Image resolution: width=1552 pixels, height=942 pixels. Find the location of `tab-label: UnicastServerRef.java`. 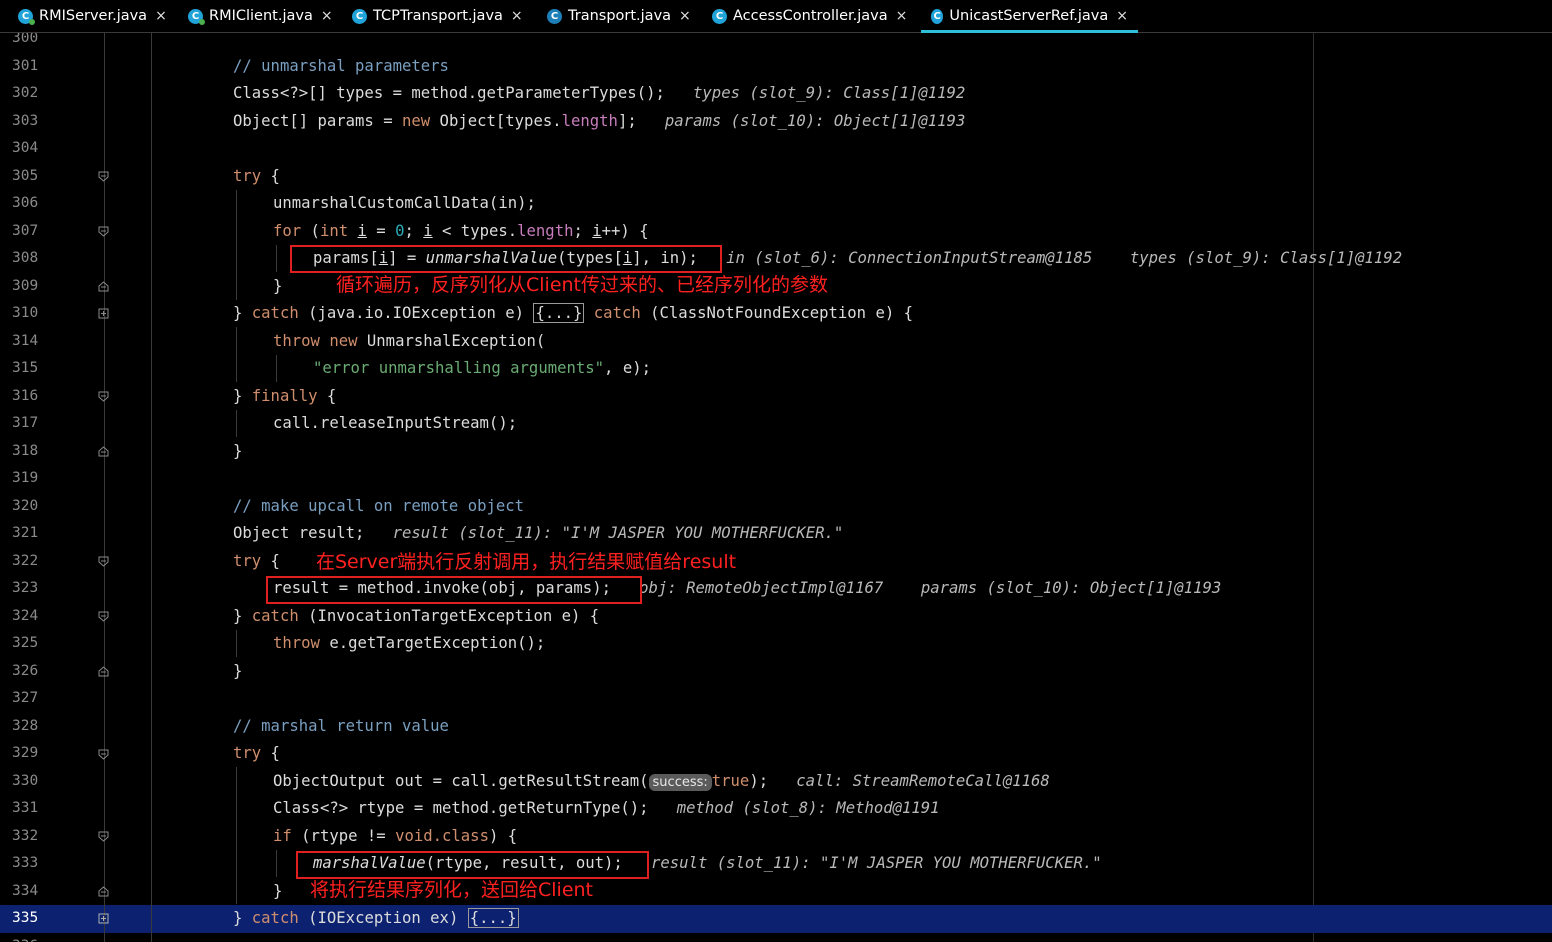

tab-label: UnicastServerRef.java is located at coordinates (1029, 16).